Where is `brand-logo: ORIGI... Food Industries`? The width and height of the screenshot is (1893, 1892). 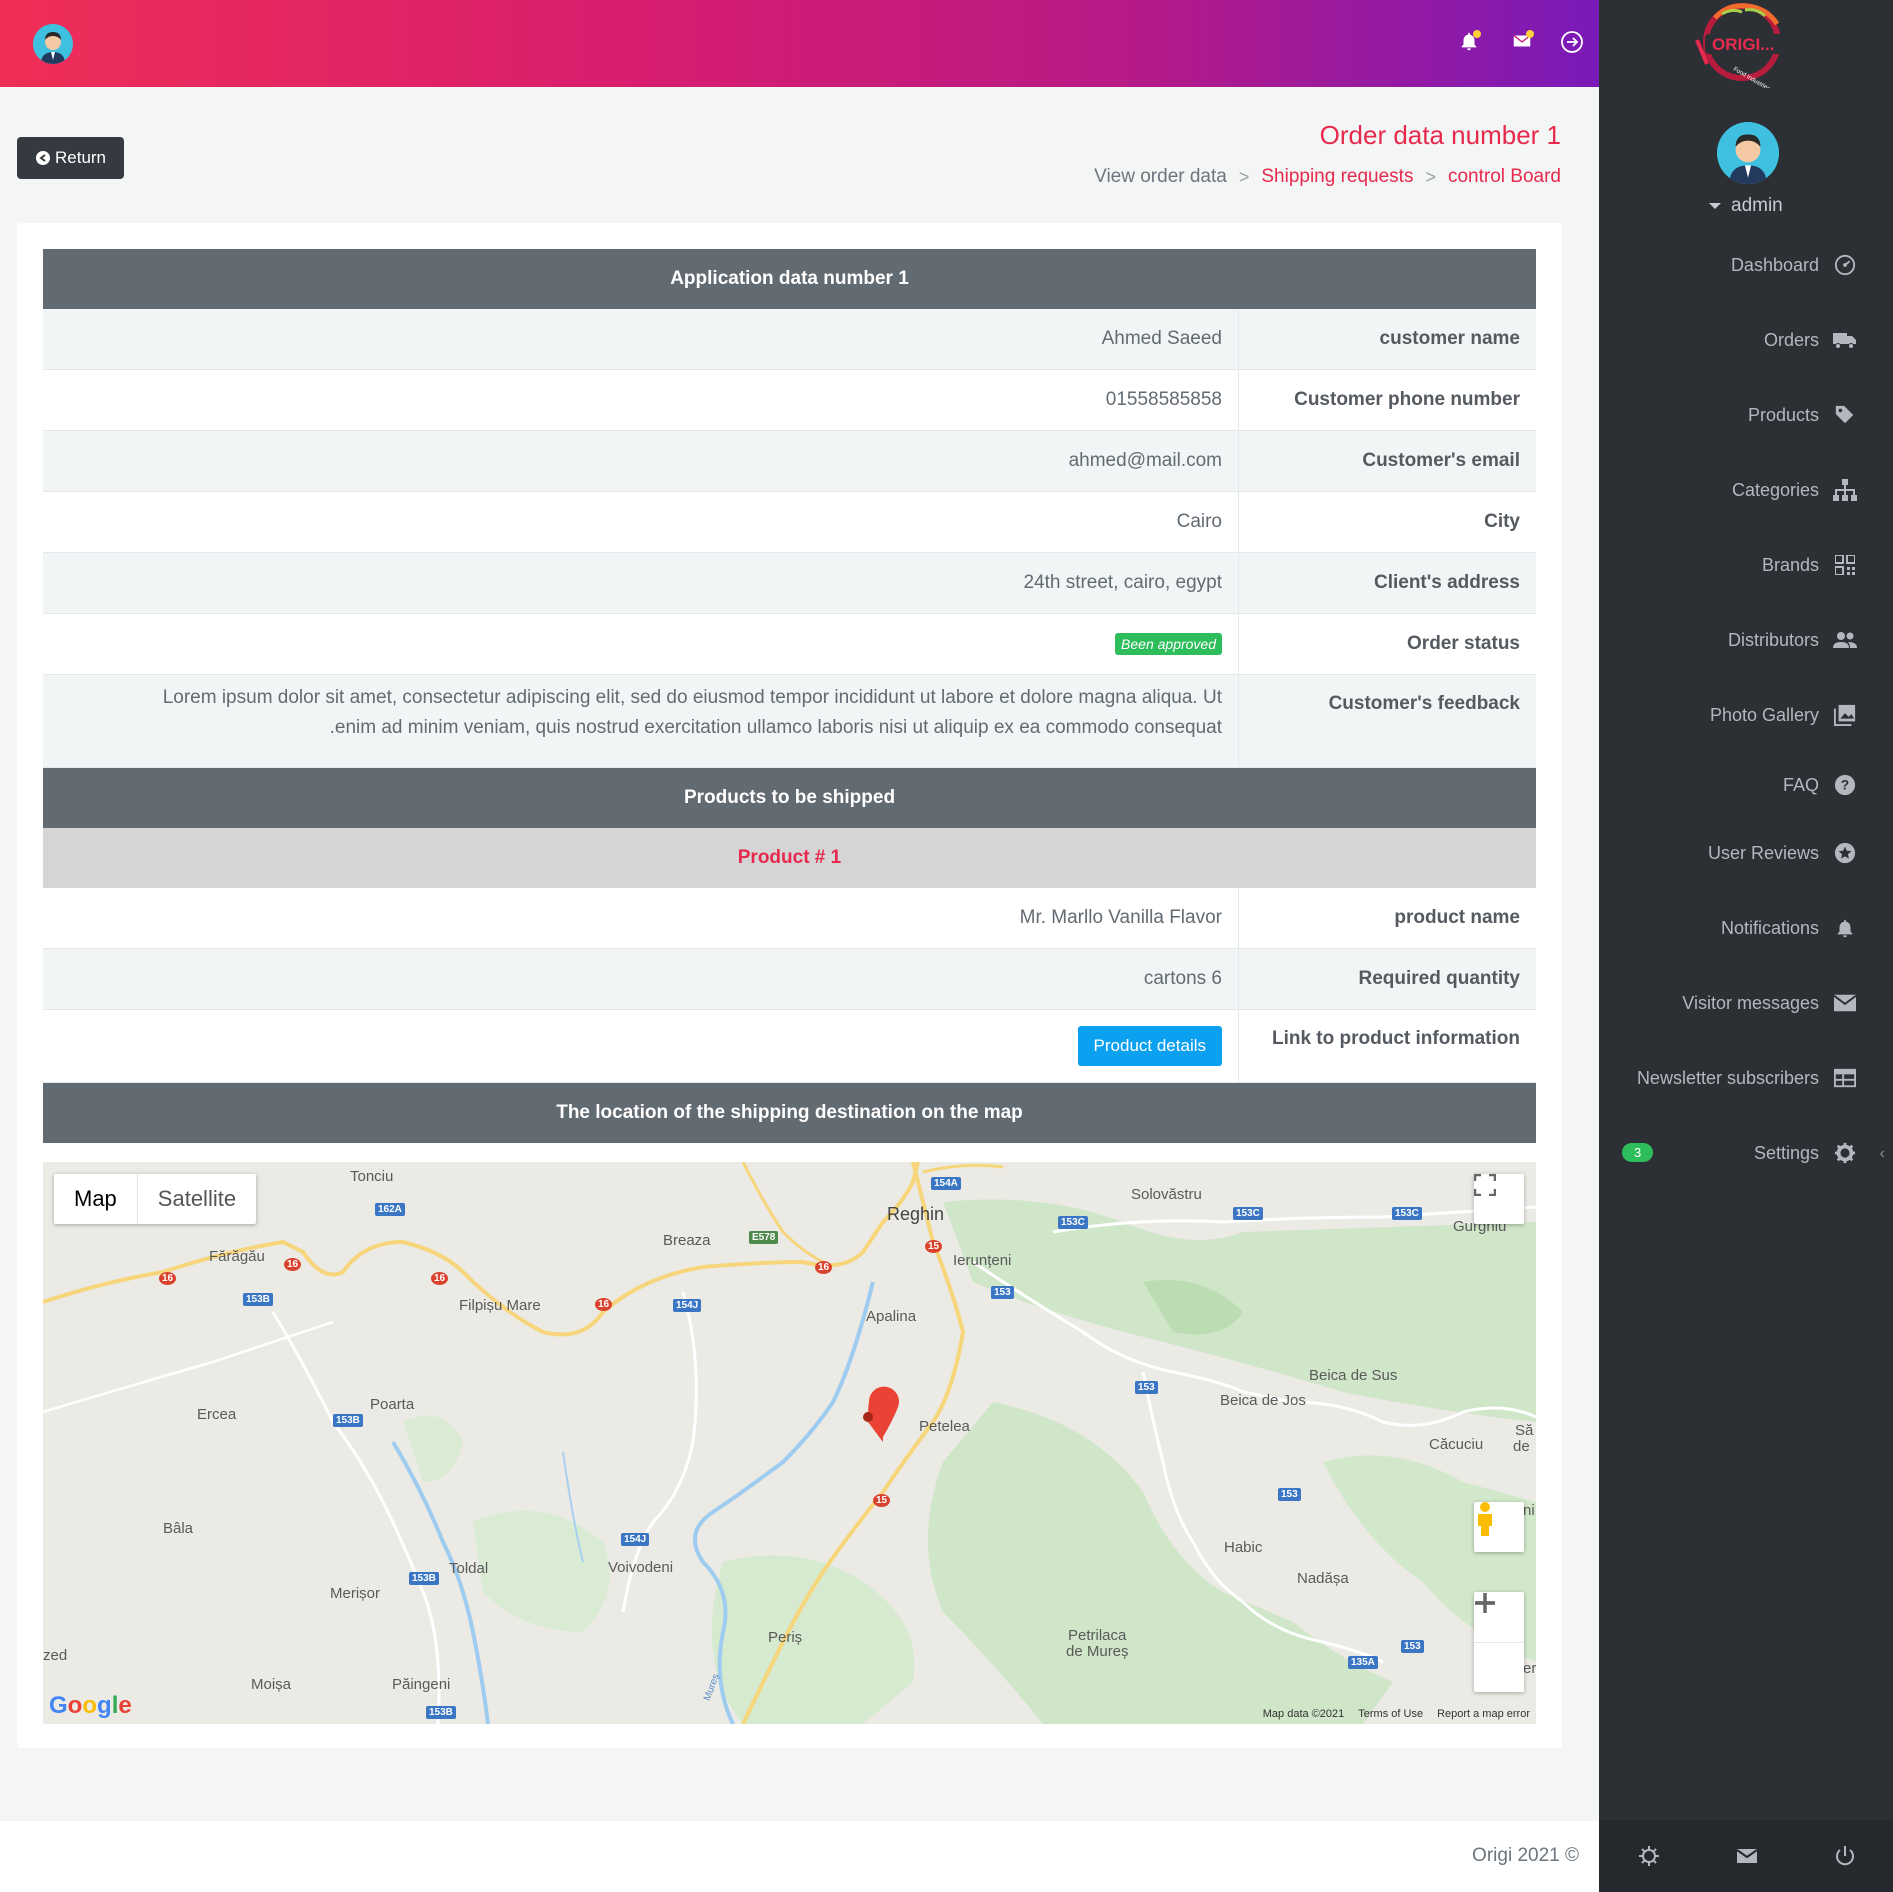 brand-logo: ORIGI... Food Industries is located at coordinates (1749, 46).